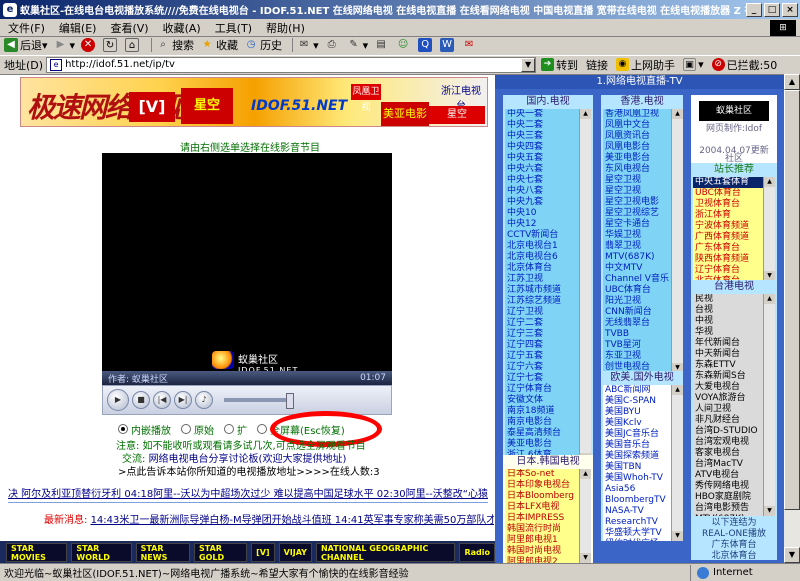 The image size is (800, 581). What do you see at coordinates (637, 423) in the screenshot?
I see `channel-item: 美国Kclv` at bounding box center [637, 423].